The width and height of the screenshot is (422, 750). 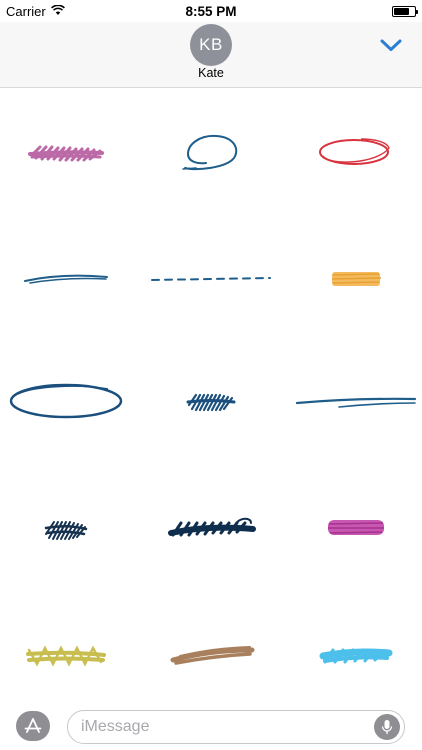 What do you see at coordinates (66, 656) in the screenshot?
I see `olive-scribble-sticker` at bounding box center [66, 656].